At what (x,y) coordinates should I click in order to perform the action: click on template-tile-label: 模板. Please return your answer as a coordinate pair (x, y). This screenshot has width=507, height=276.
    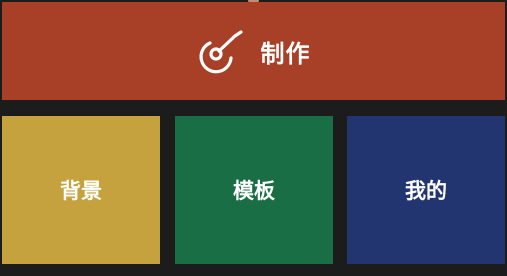
    Looking at the image, I should click on (254, 191).